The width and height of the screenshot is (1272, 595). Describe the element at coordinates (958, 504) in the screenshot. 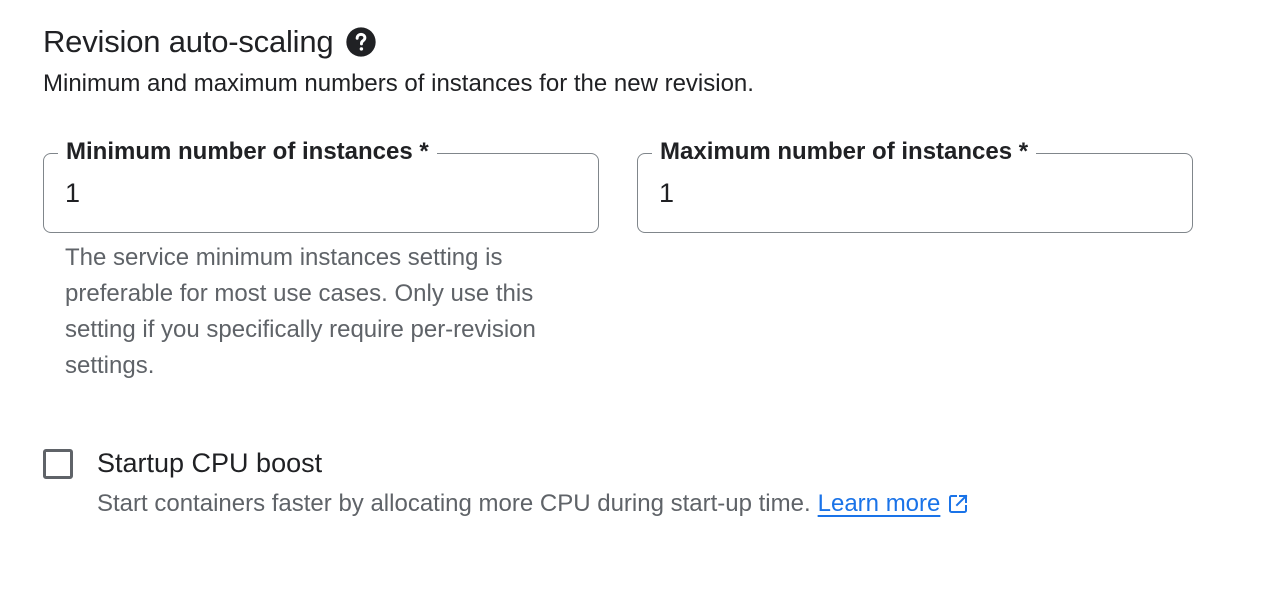

I see `open-in-new-icon` at that location.